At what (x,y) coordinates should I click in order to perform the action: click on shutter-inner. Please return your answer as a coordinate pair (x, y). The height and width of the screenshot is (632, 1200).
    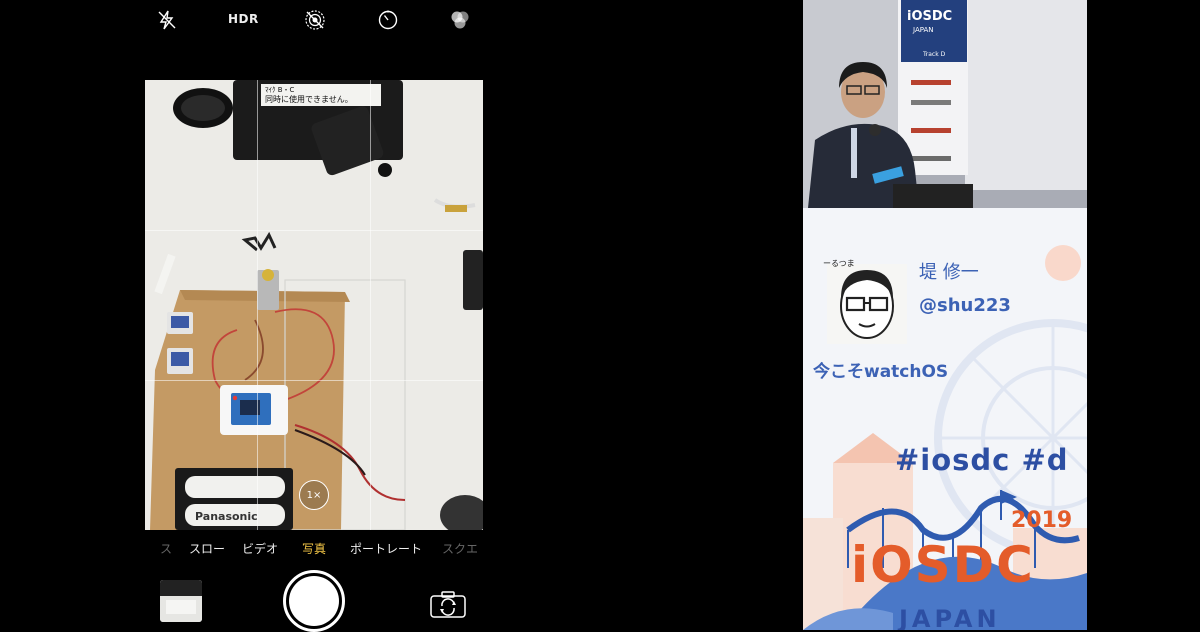
    Looking at the image, I should click on (314, 601).